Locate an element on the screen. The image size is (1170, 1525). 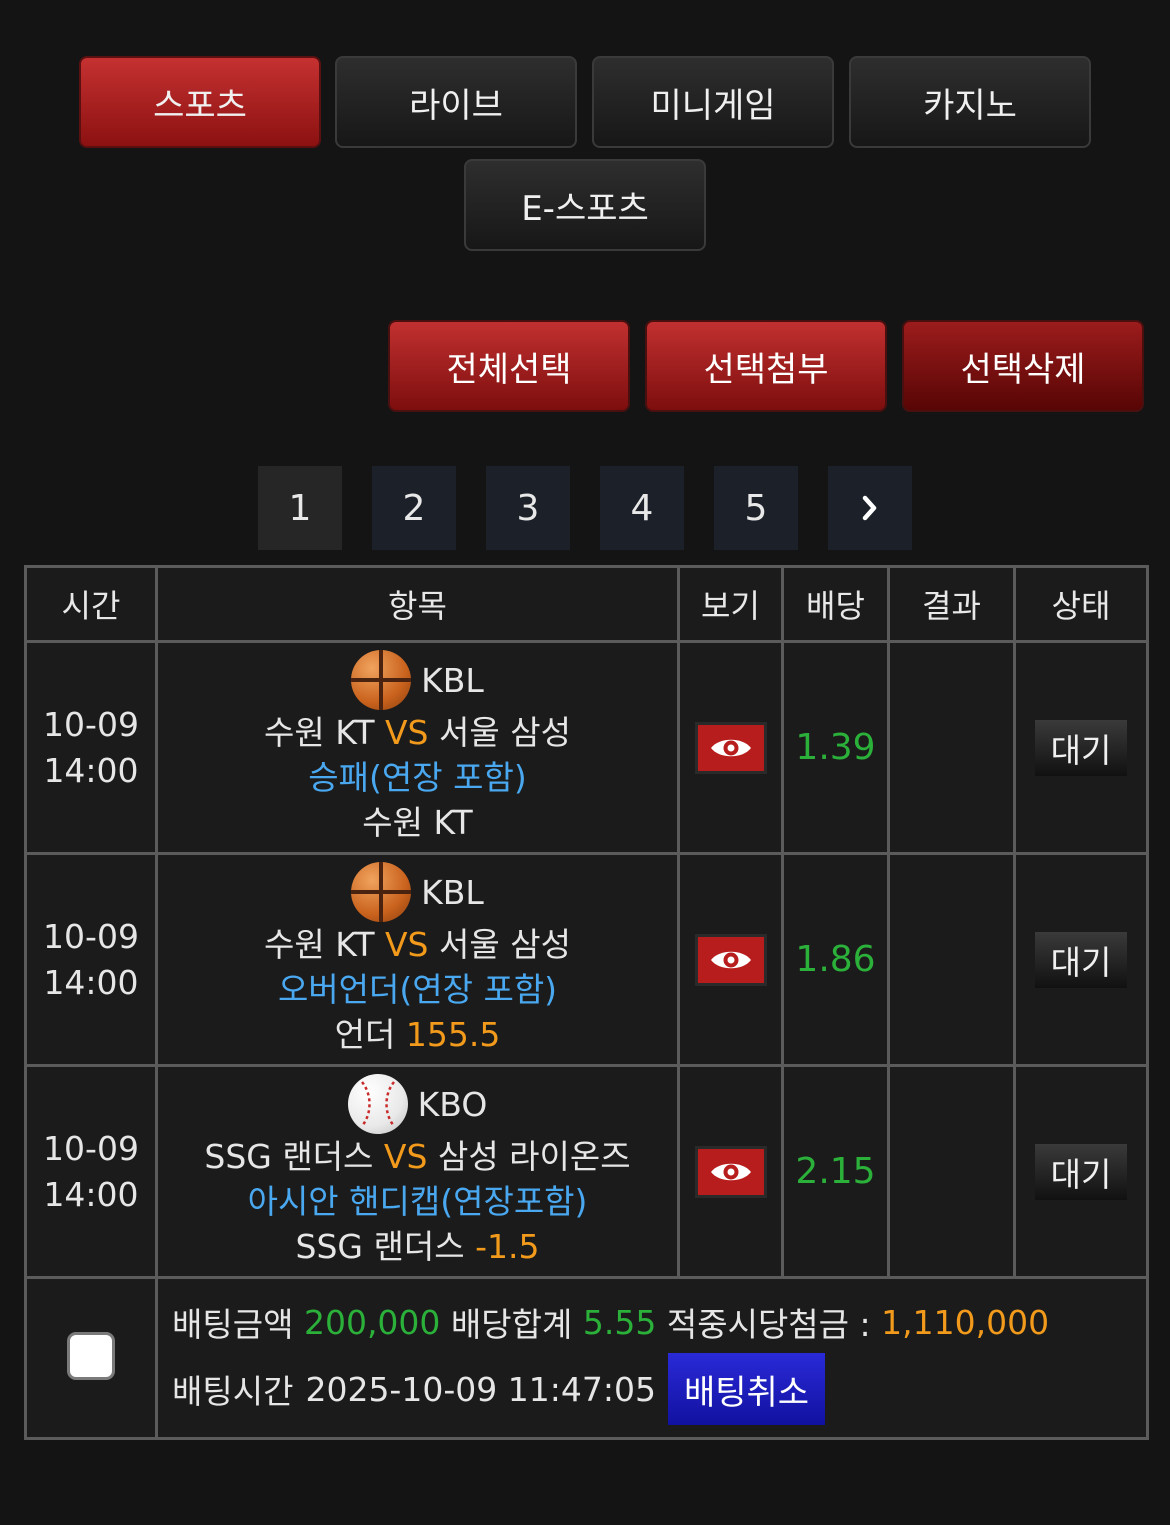
chevron-right-icon is located at coordinates (869, 508).